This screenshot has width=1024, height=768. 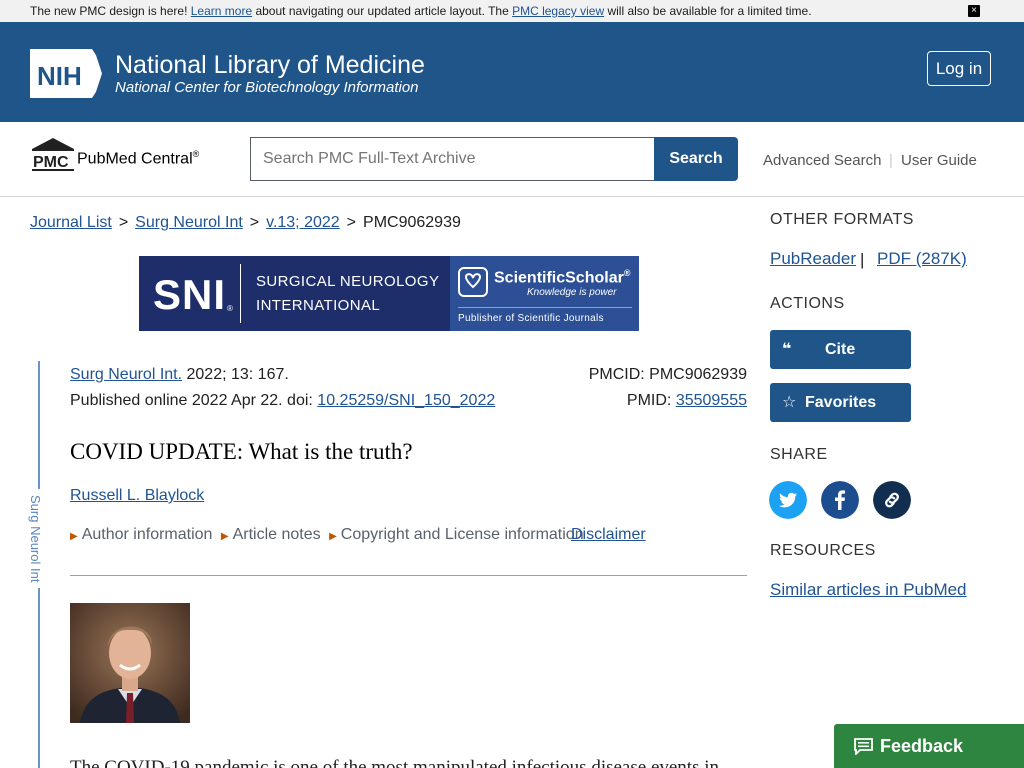 What do you see at coordinates (922, 259) in the screenshot?
I see `pdf-link: PDF (287K)` at bounding box center [922, 259].